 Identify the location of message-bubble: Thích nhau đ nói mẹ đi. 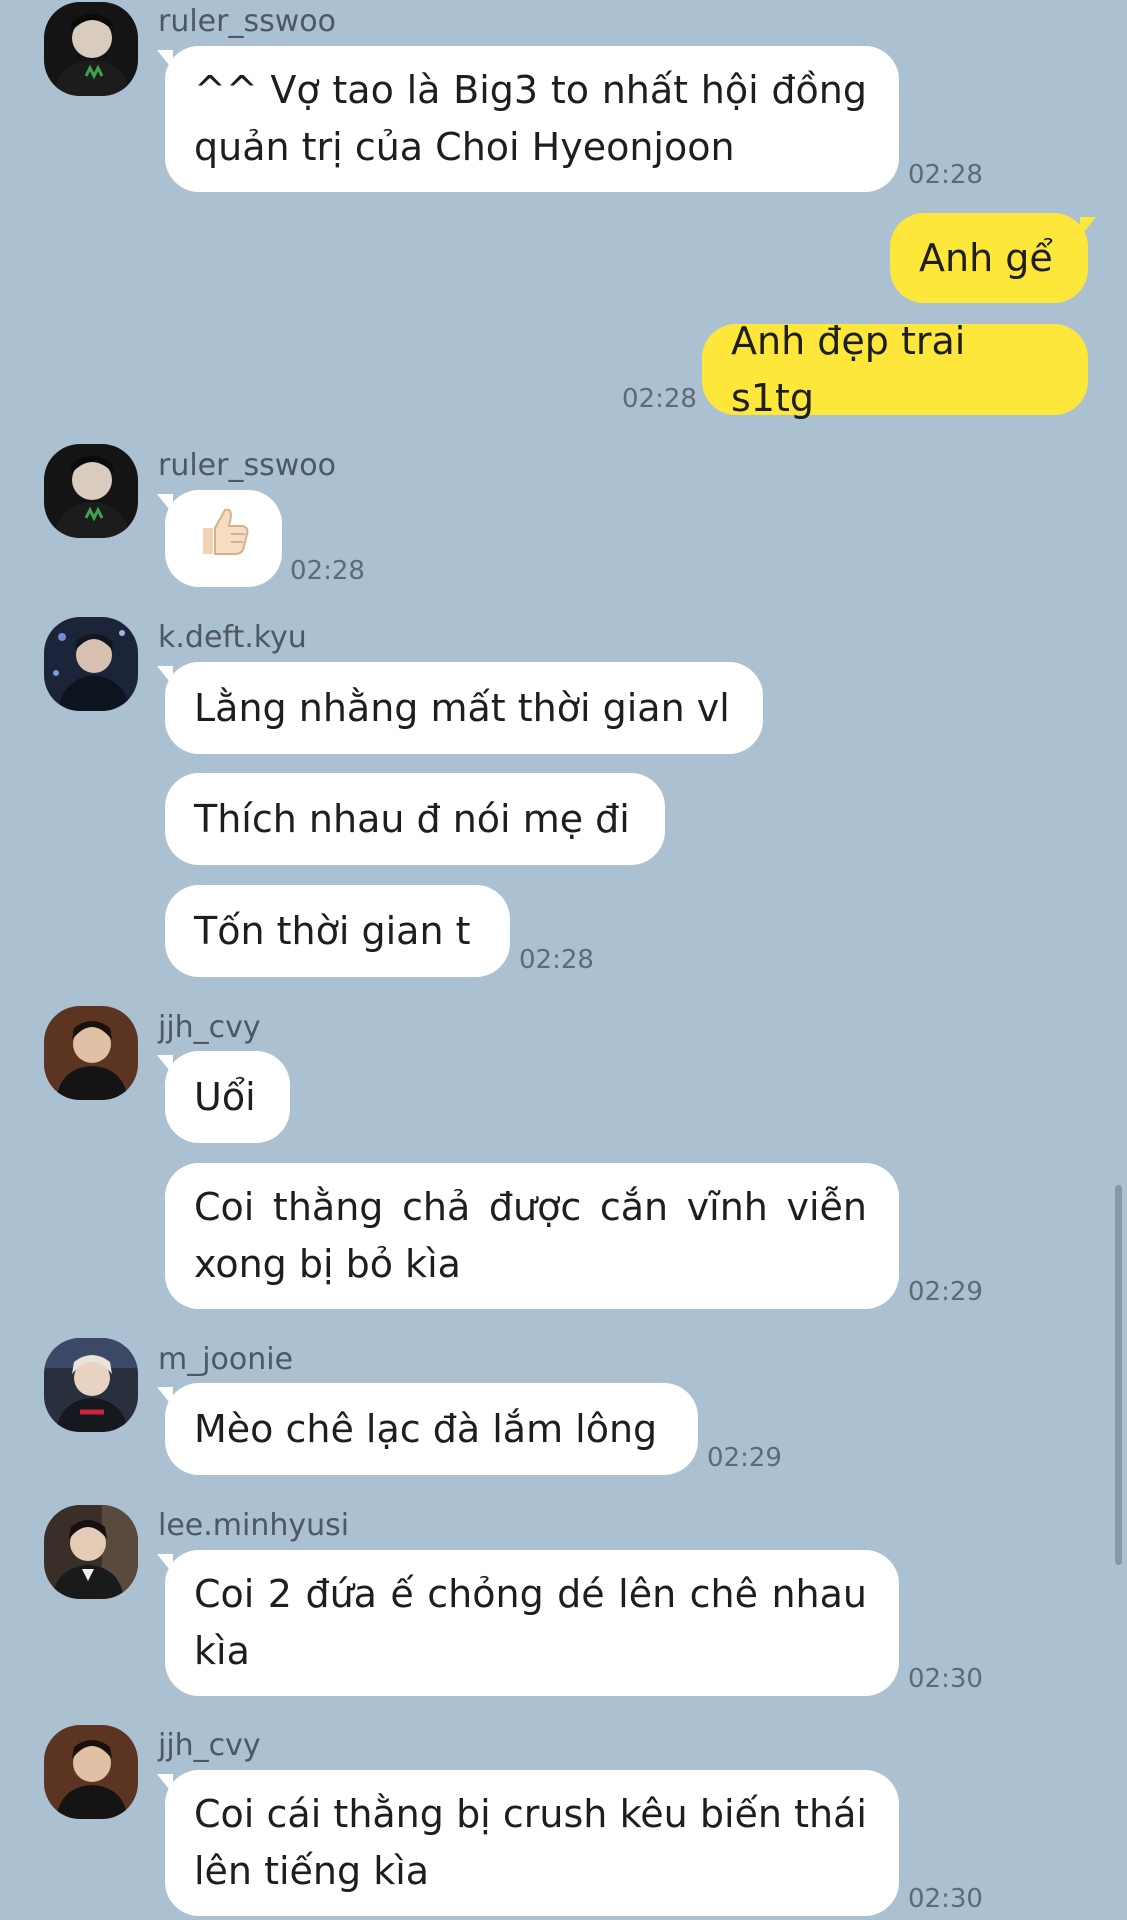
(415, 819).